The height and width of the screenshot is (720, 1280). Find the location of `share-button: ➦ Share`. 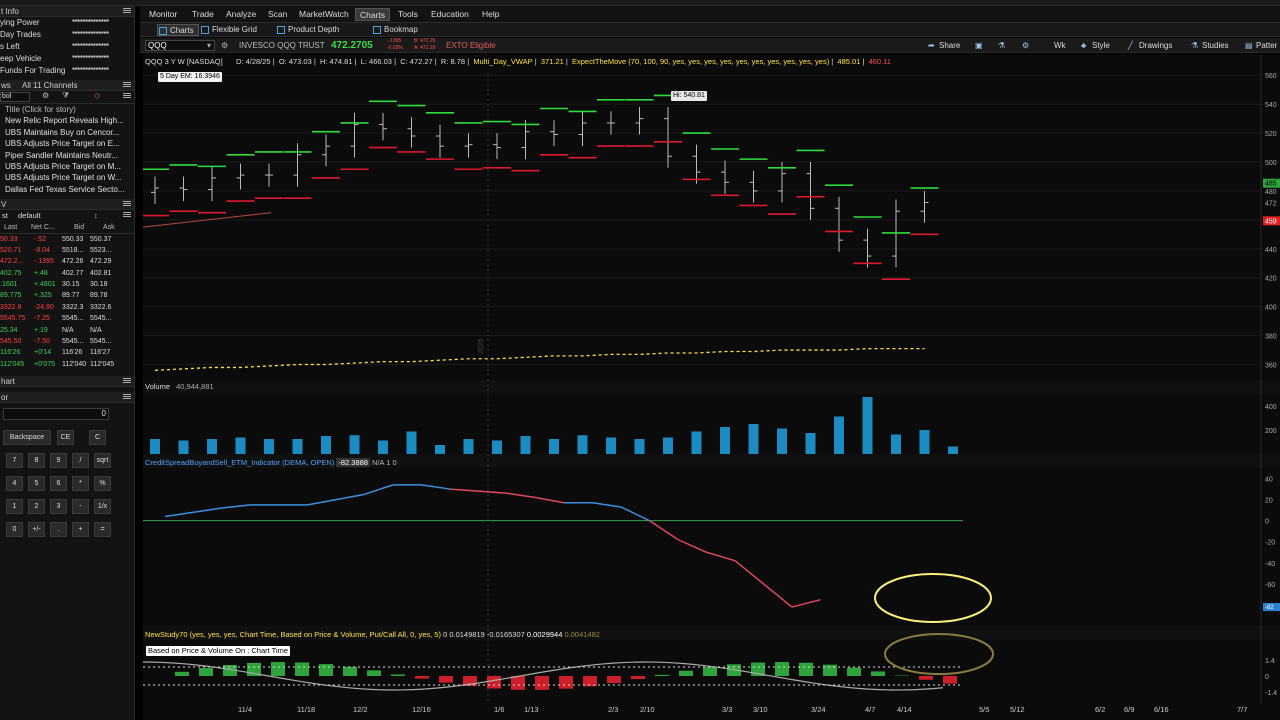

share-button: ➦ Share is located at coordinates (944, 45).